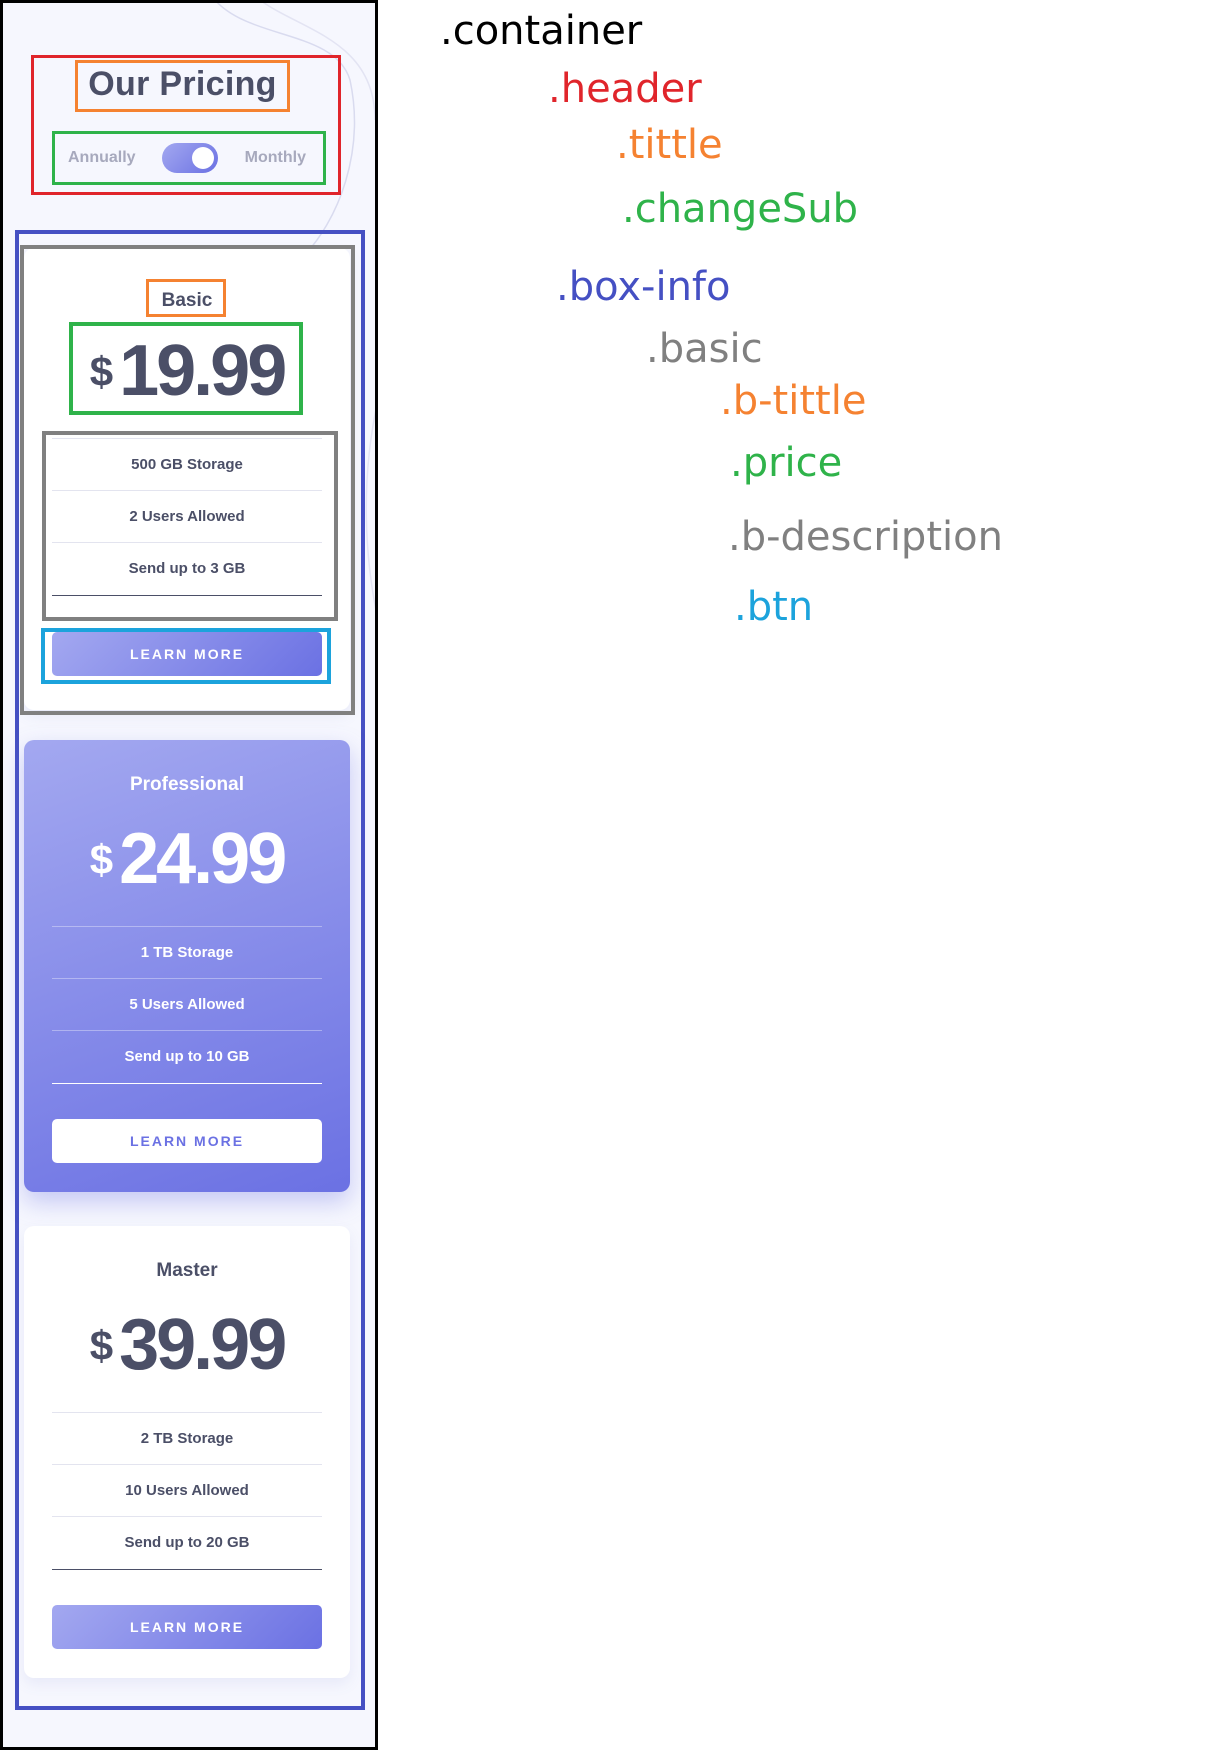 Image resolution: width=1216 pixels, height=1750 pixels. Describe the element at coordinates (187, 464) in the screenshot. I see `feature-item: 500 GB Storage` at that location.